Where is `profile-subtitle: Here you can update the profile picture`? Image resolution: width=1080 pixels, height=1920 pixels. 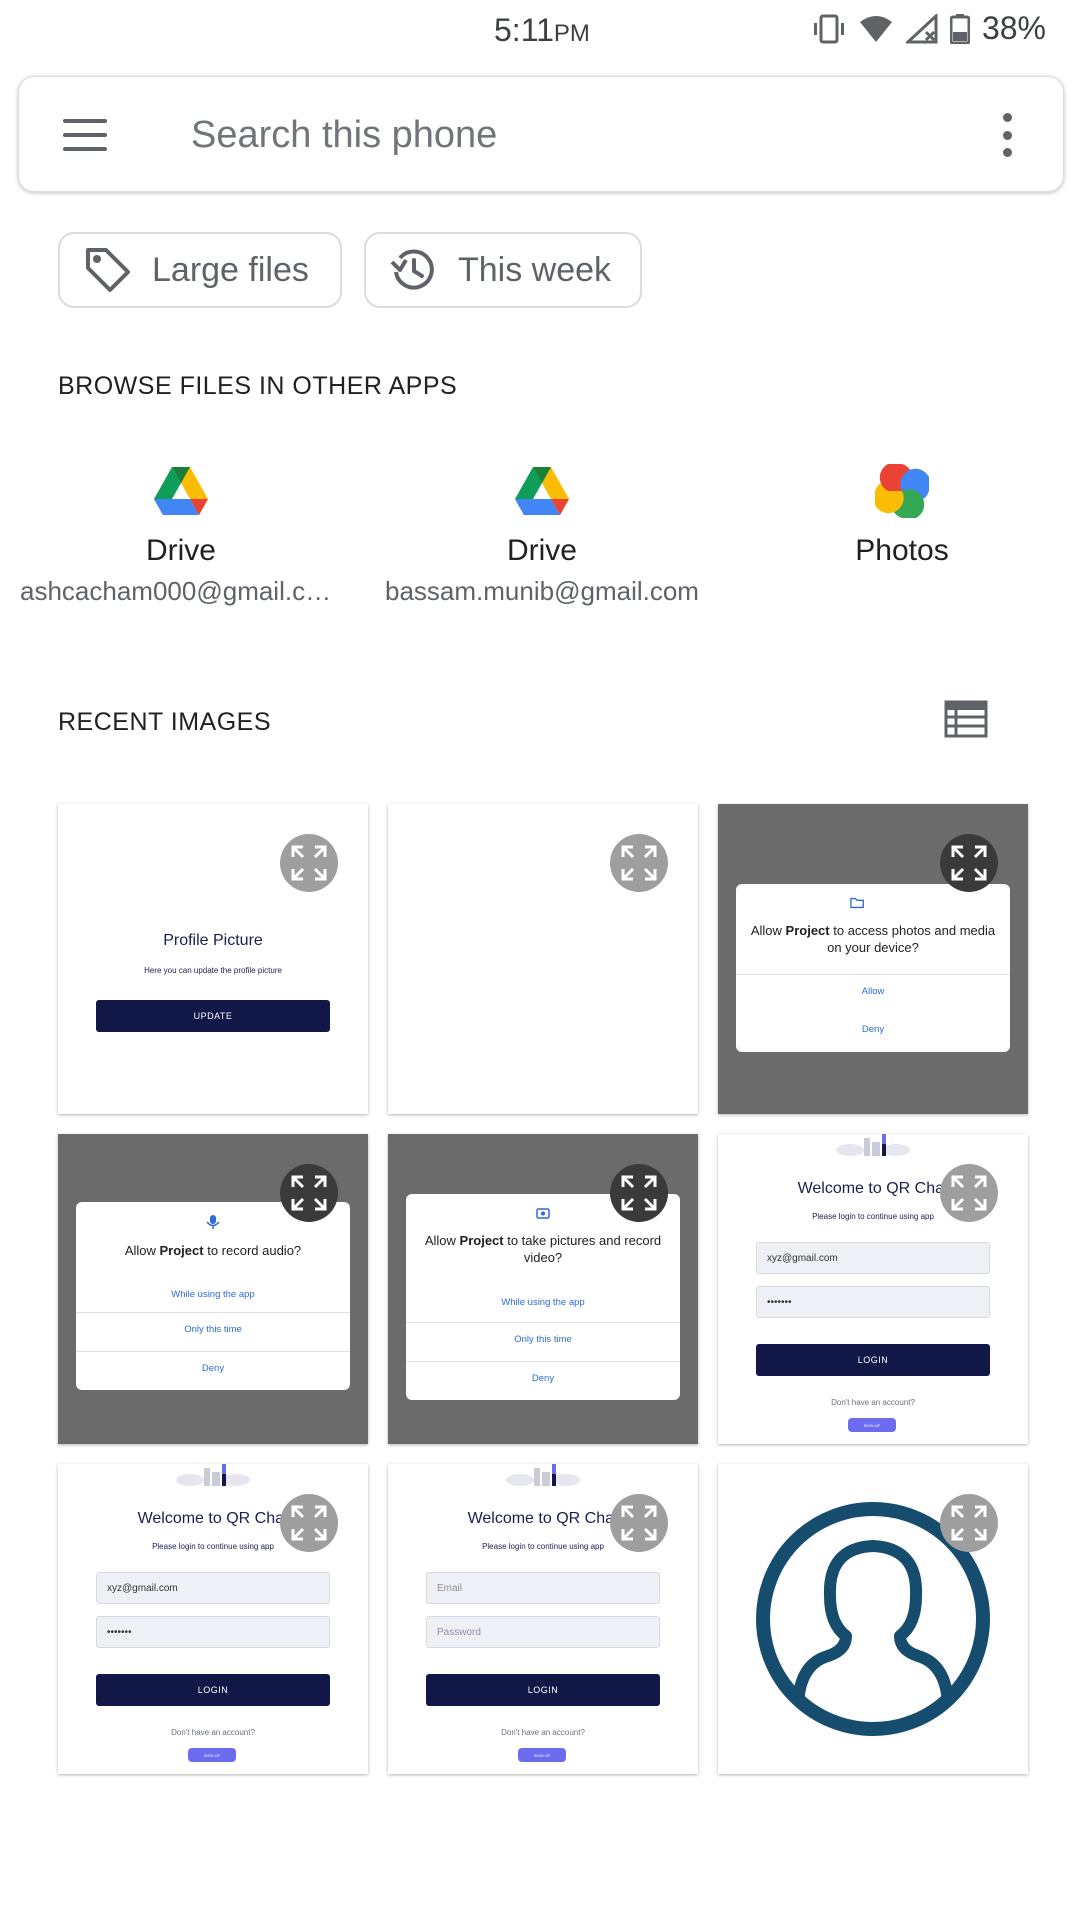
profile-subtitle: Here you can update the profile picture is located at coordinates (213, 970).